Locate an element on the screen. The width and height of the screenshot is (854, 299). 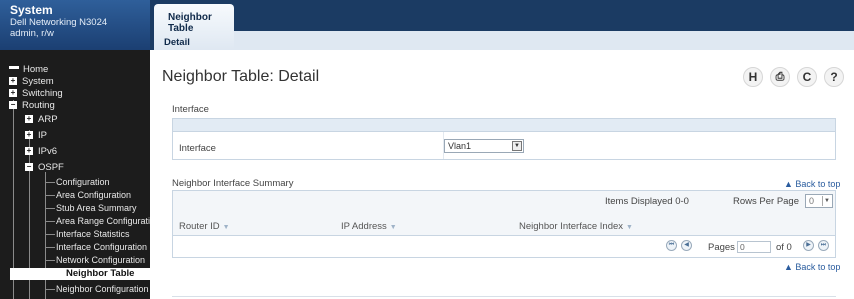
rows-per-page-label: Rows Per Page is located at coordinates (766, 201).